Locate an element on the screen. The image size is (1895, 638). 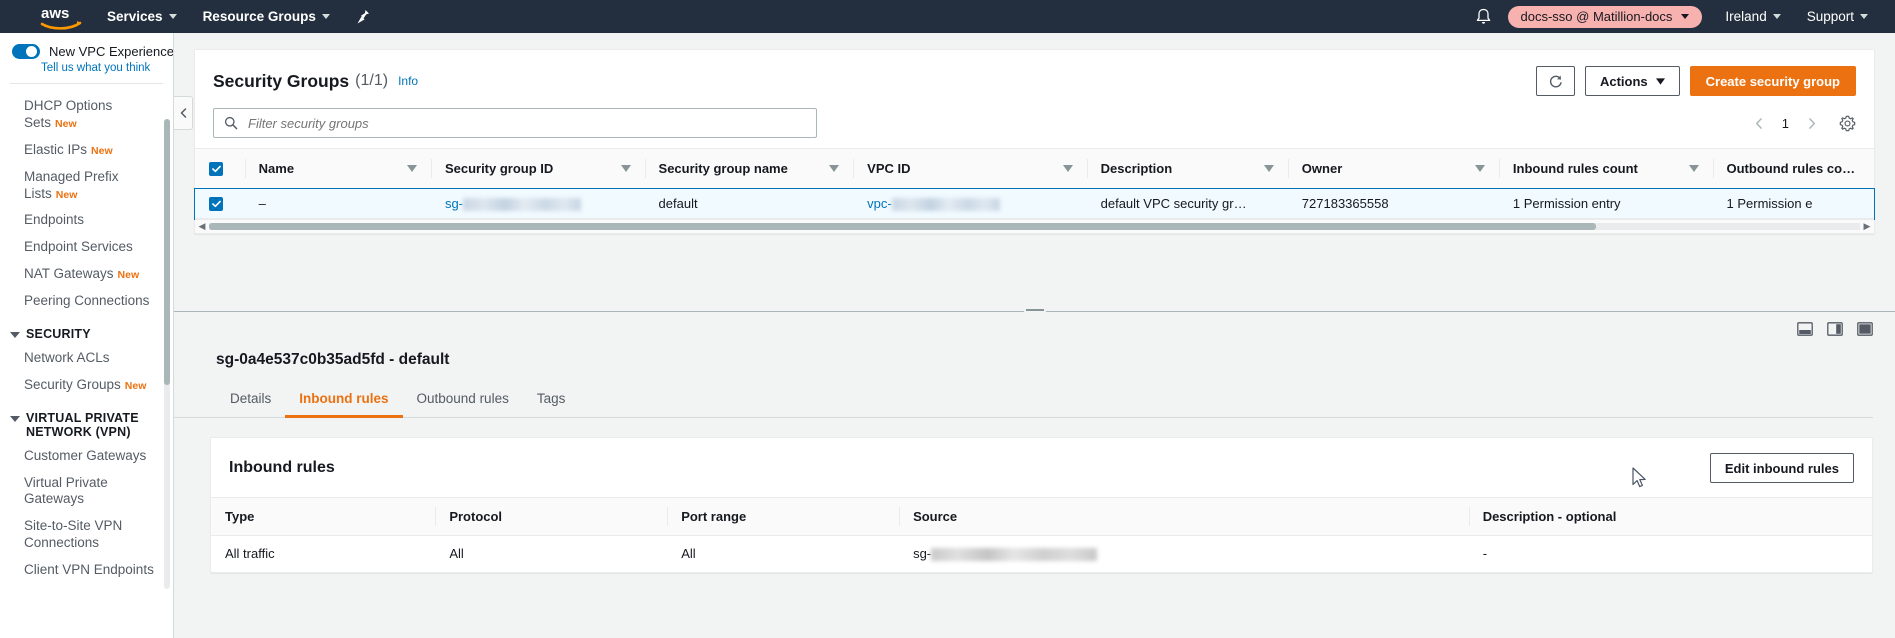
filter-row: 1 is located at coordinates (1034, 128).